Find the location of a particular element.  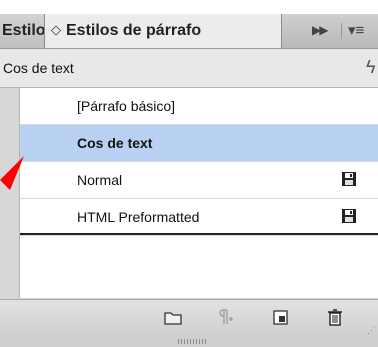

new-group-icon is located at coordinates (173, 317).